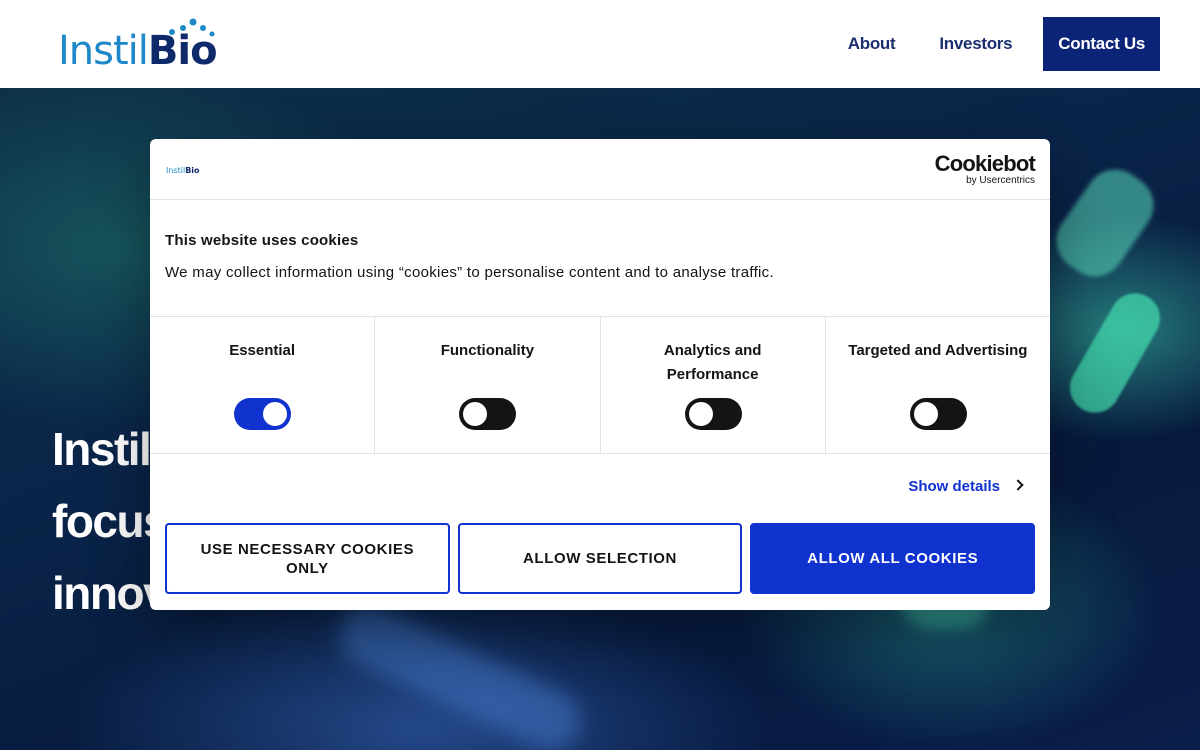 This screenshot has height=750, width=1200. I want to click on instilbio-logo: InstilBio, so click(143, 46).